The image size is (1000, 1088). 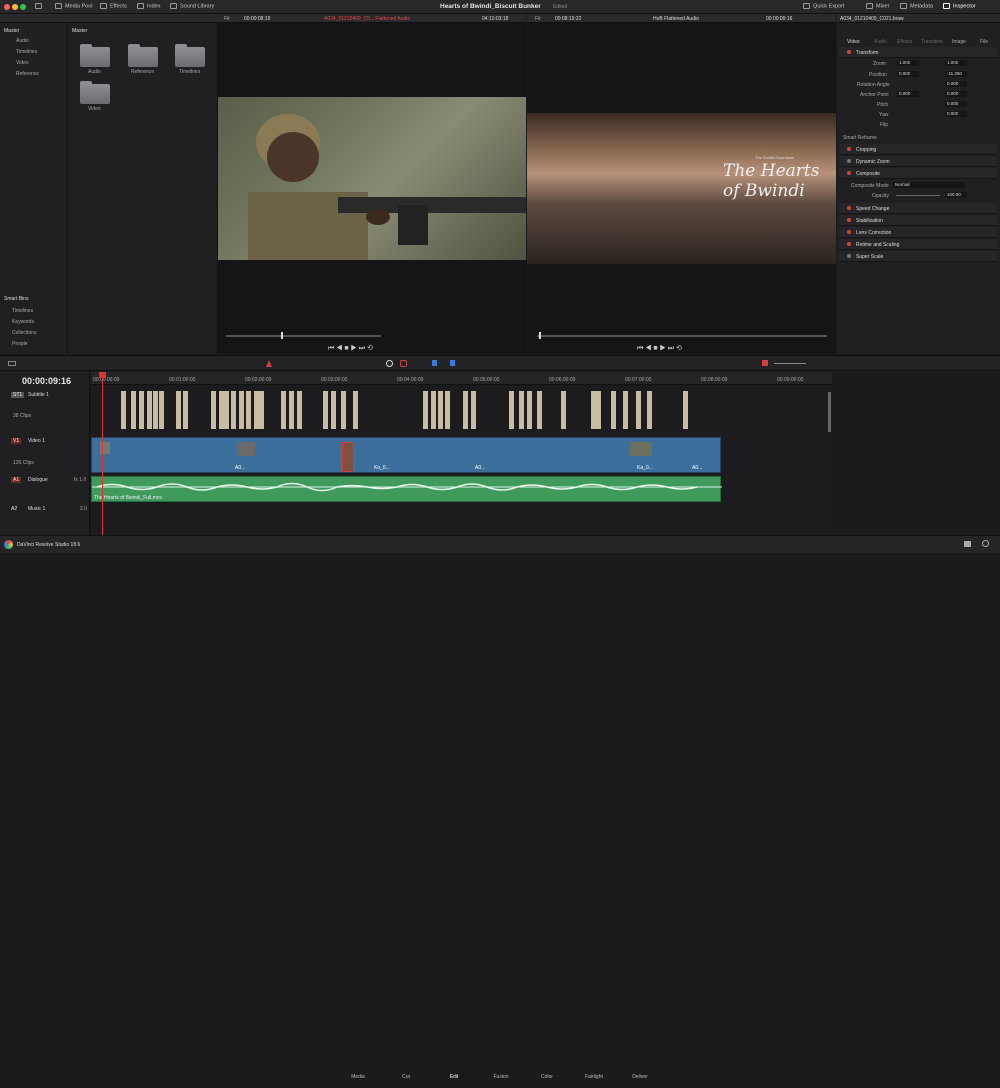 I want to click on timeline-viewer-timecode: 00:08:19:22, so click(x=568, y=19).